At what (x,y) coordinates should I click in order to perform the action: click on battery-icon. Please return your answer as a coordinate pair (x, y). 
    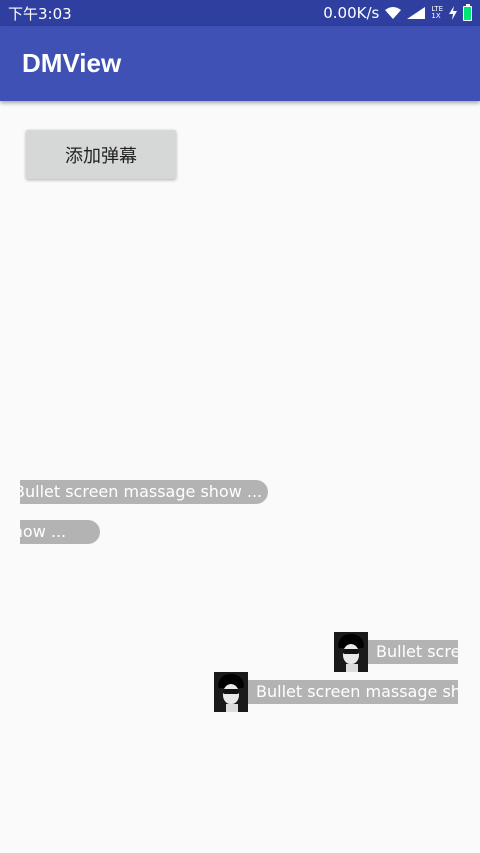
    Looking at the image, I should click on (467, 12).